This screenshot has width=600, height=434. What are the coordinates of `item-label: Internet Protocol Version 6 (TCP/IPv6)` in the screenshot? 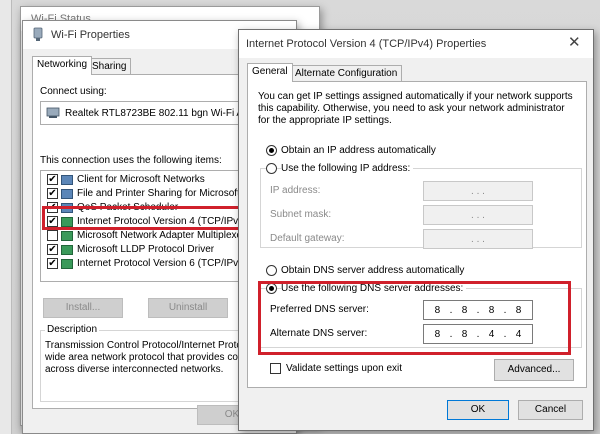 It's located at (162, 263).